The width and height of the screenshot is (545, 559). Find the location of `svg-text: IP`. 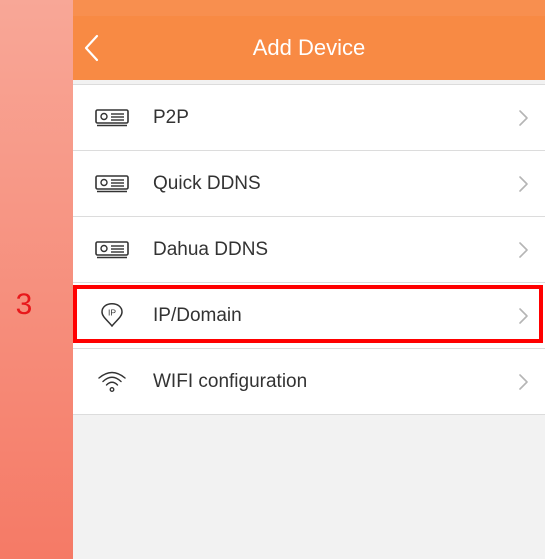

svg-text: IP is located at coordinates (112, 313).